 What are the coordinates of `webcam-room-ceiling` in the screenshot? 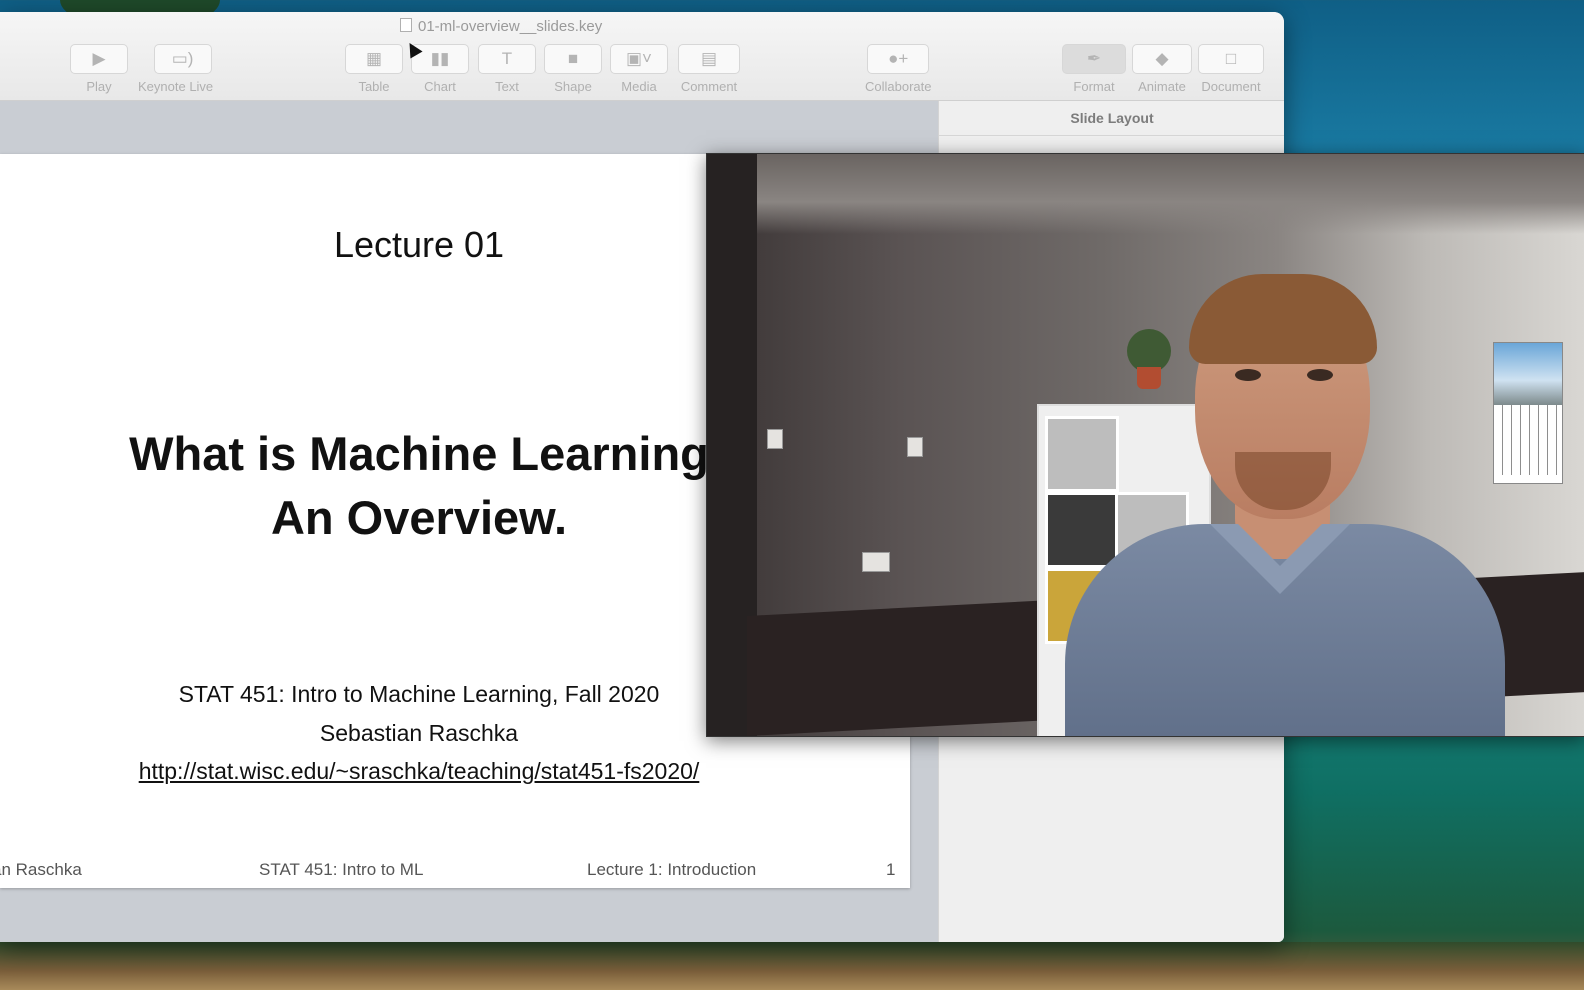 It's located at (1145, 194).